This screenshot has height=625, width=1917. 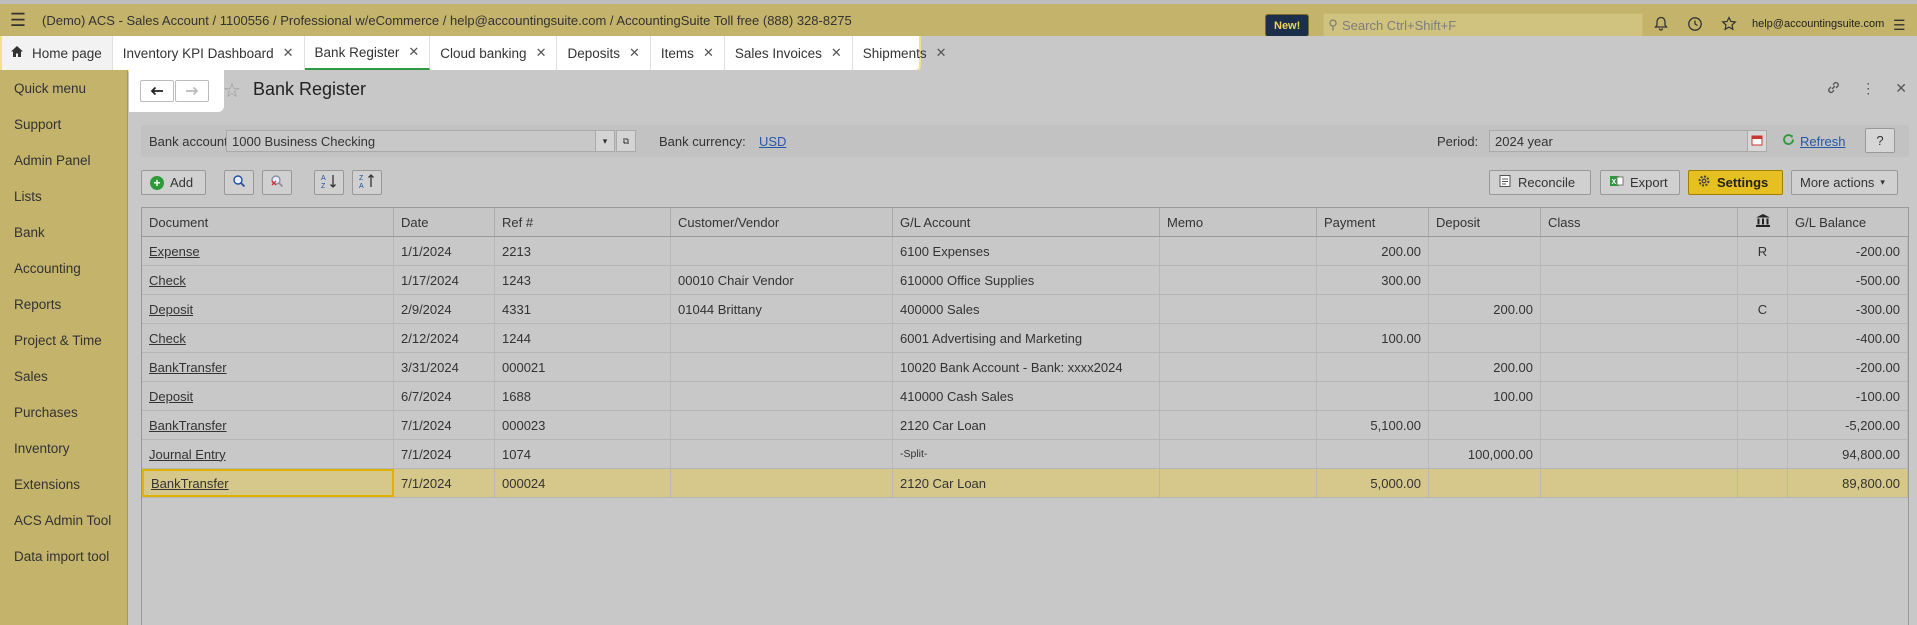 I want to click on cell-deposit: 200.00, so click(x=1485, y=367).